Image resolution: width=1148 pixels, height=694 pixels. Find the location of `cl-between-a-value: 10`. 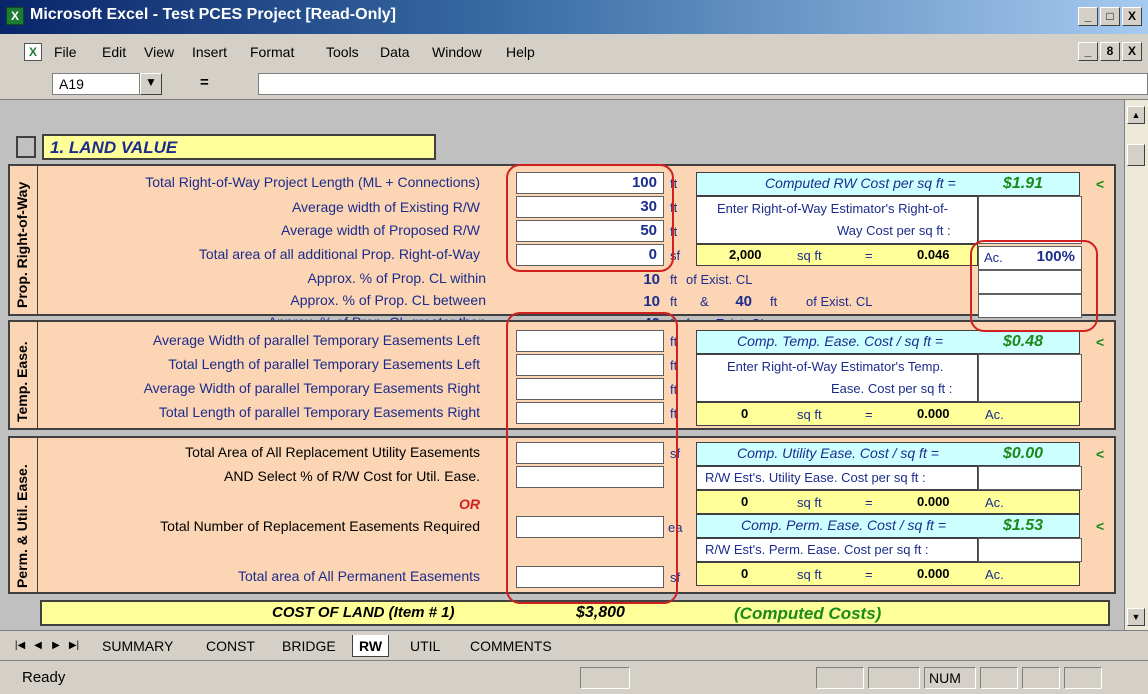

cl-between-a-value: 10 is located at coordinates (651, 301).